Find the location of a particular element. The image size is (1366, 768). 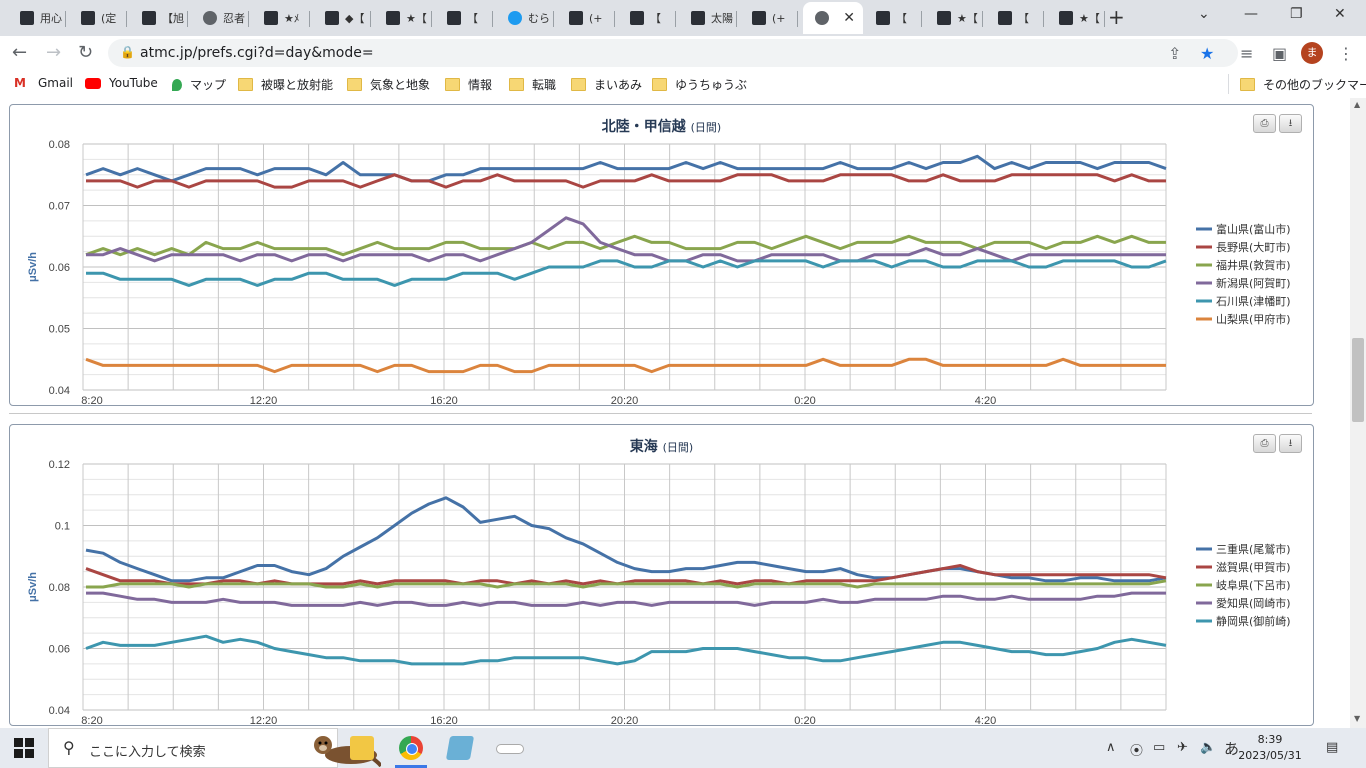

legend-label: 富山県(富山市) is located at coordinates (1253, 229).